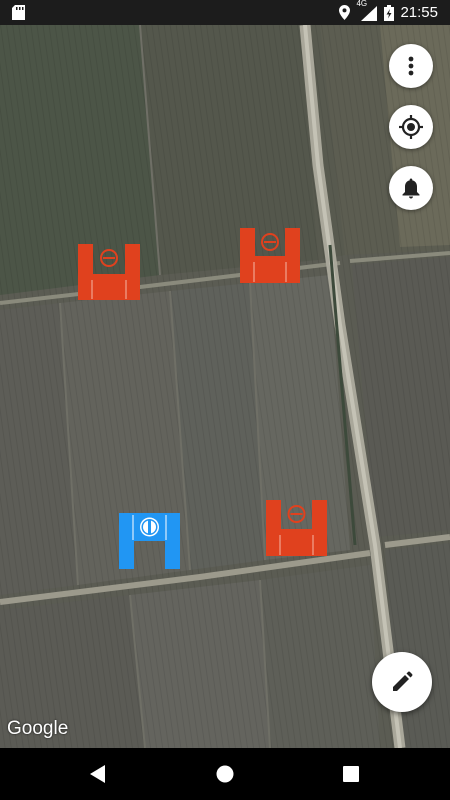 The image size is (450, 800). I want to click on recents-icon, so click(351, 774).